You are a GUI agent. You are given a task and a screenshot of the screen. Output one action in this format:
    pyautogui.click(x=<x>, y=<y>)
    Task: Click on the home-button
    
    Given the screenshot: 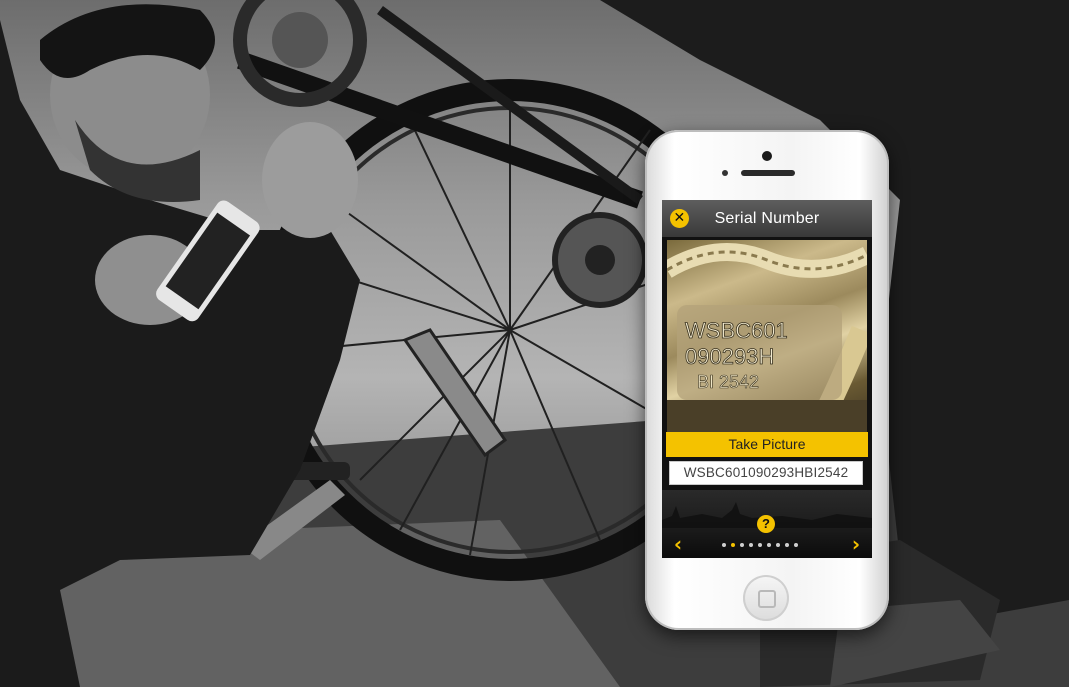 What is the action you would take?
    pyautogui.click(x=766, y=598)
    